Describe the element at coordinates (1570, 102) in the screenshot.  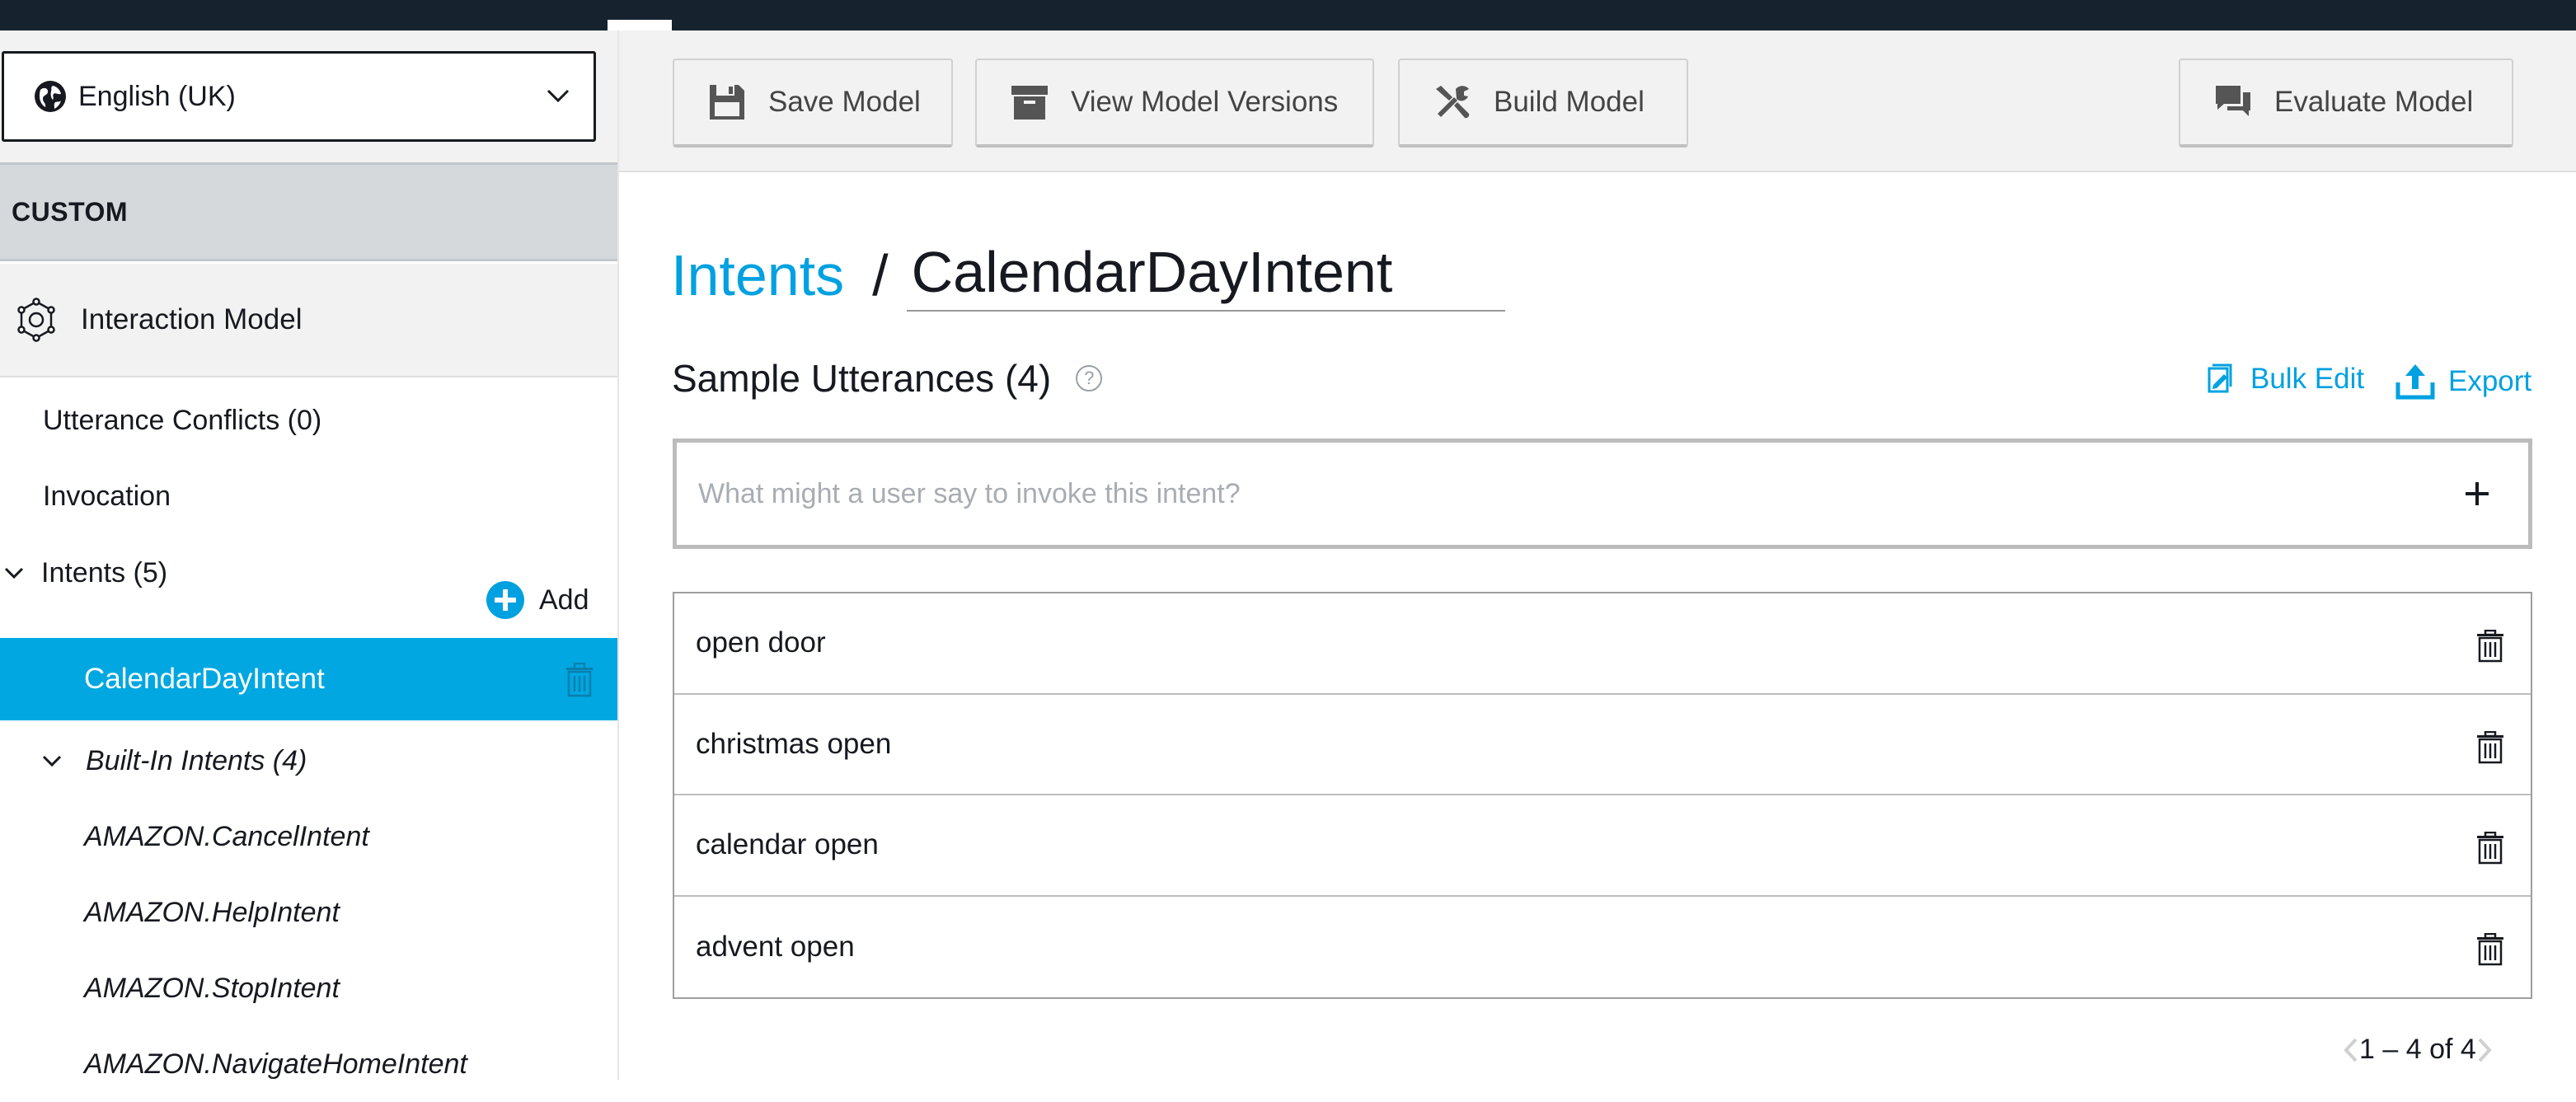
I see `build-model-label: Build Model` at that location.